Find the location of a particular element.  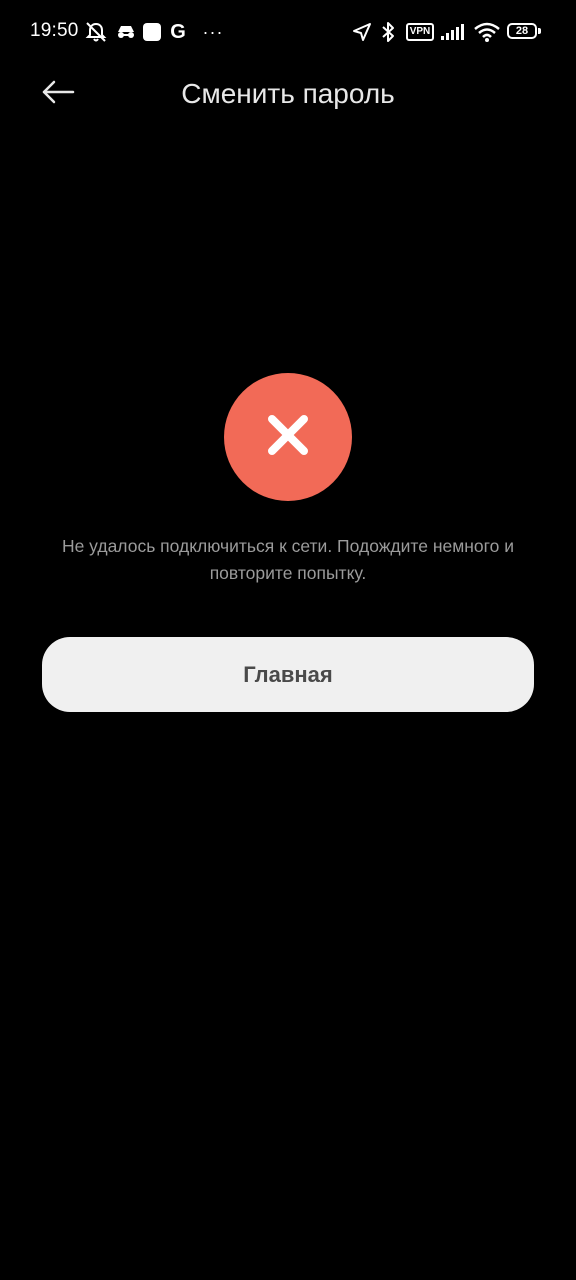

location-arrow-icon is located at coordinates (362, 32).